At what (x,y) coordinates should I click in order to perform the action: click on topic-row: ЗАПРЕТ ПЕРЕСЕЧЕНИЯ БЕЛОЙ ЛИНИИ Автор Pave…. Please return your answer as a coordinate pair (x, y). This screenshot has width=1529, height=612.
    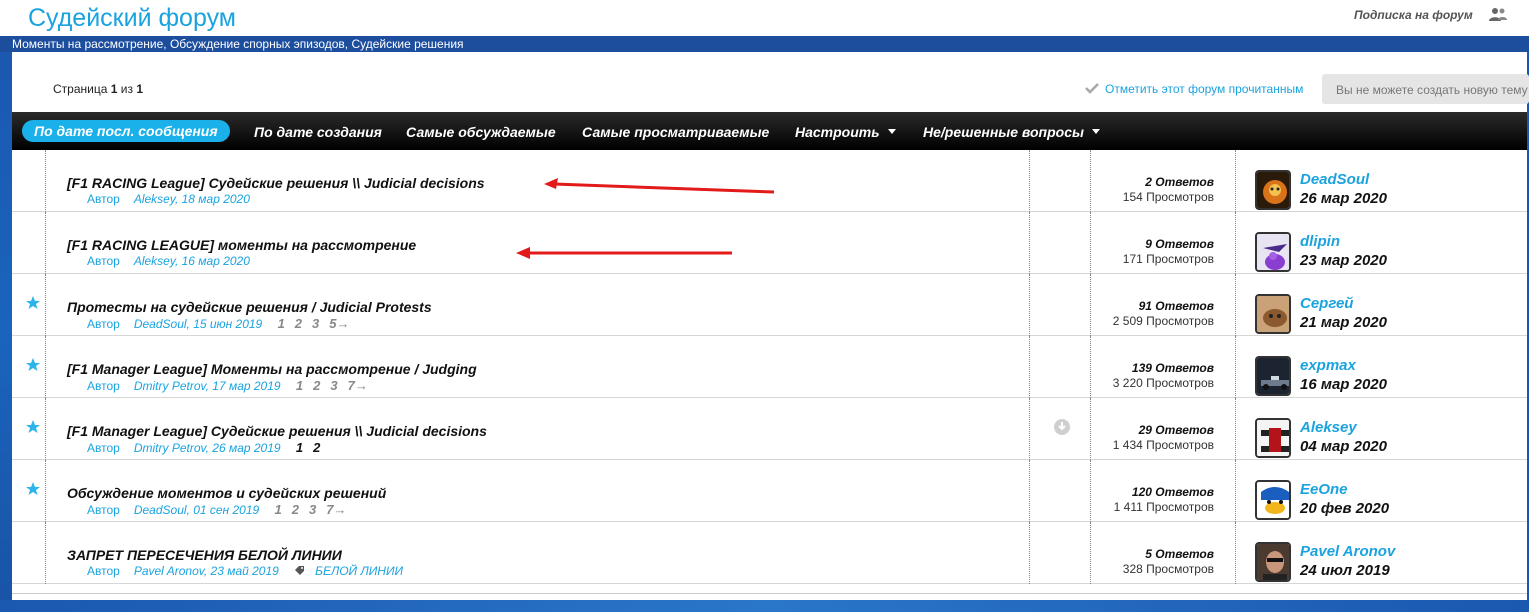
    Looking at the image, I should click on (769, 553).